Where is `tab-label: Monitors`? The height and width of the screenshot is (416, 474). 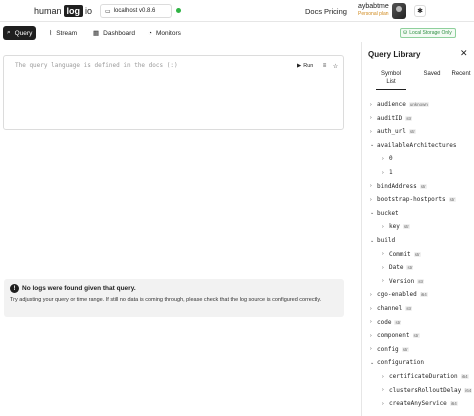
tab-label: Monitors is located at coordinates (168, 33).